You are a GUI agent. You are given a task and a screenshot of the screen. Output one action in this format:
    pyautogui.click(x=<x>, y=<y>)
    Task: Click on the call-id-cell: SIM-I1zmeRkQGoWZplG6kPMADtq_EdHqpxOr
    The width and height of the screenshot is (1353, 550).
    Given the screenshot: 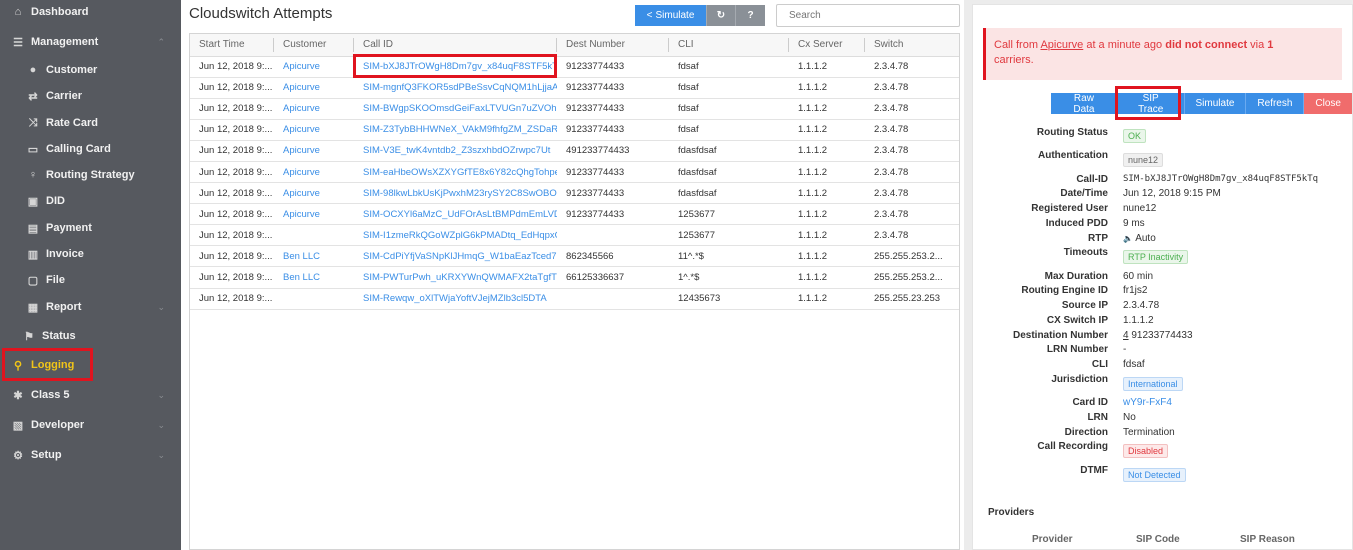 What is the action you would take?
    pyautogui.click(x=455, y=235)
    